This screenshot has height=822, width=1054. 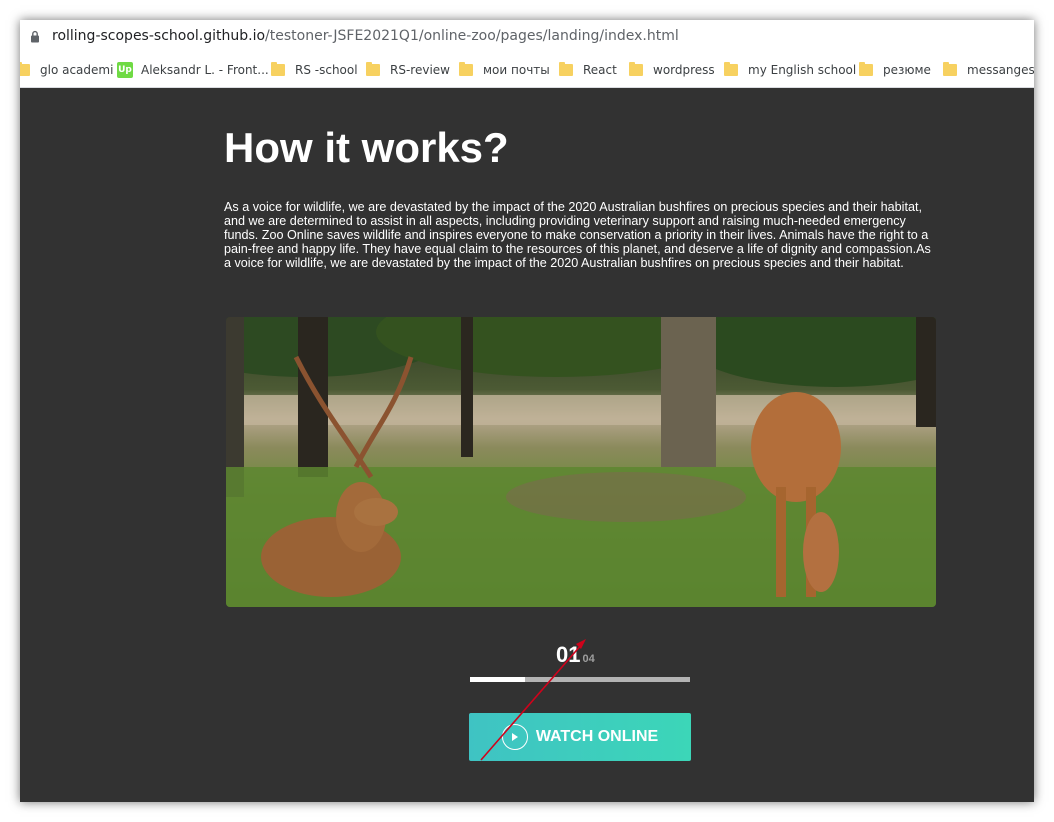 What do you see at coordinates (35, 36) in the screenshot?
I see `lock-icon` at bounding box center [35, 36].